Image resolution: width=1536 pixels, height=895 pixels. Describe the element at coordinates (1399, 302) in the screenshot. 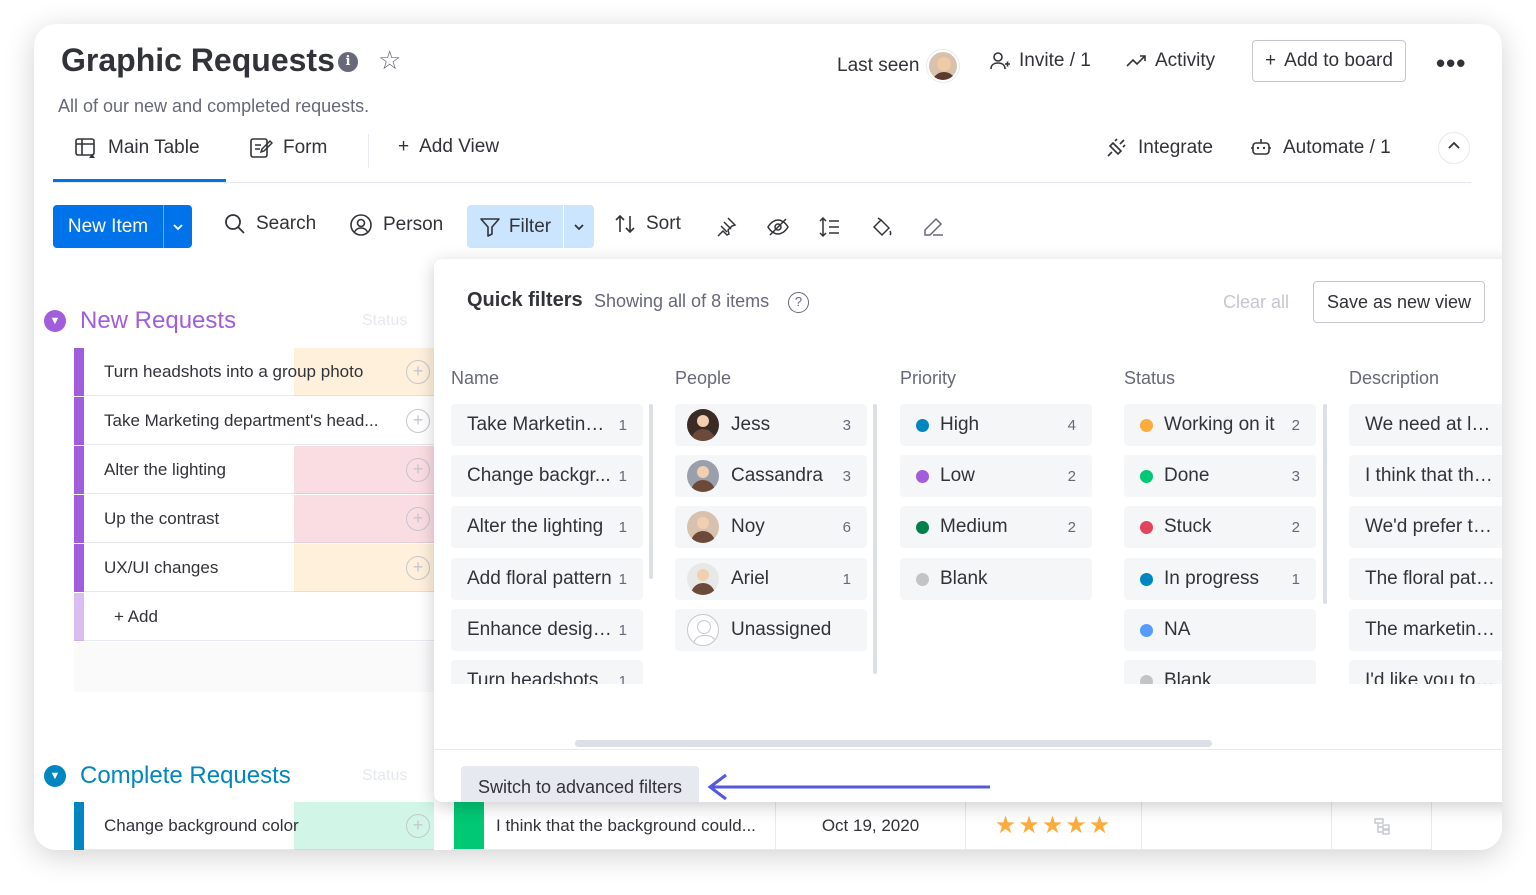

I see `save-as-new-view-button: Save as new view` at that location.